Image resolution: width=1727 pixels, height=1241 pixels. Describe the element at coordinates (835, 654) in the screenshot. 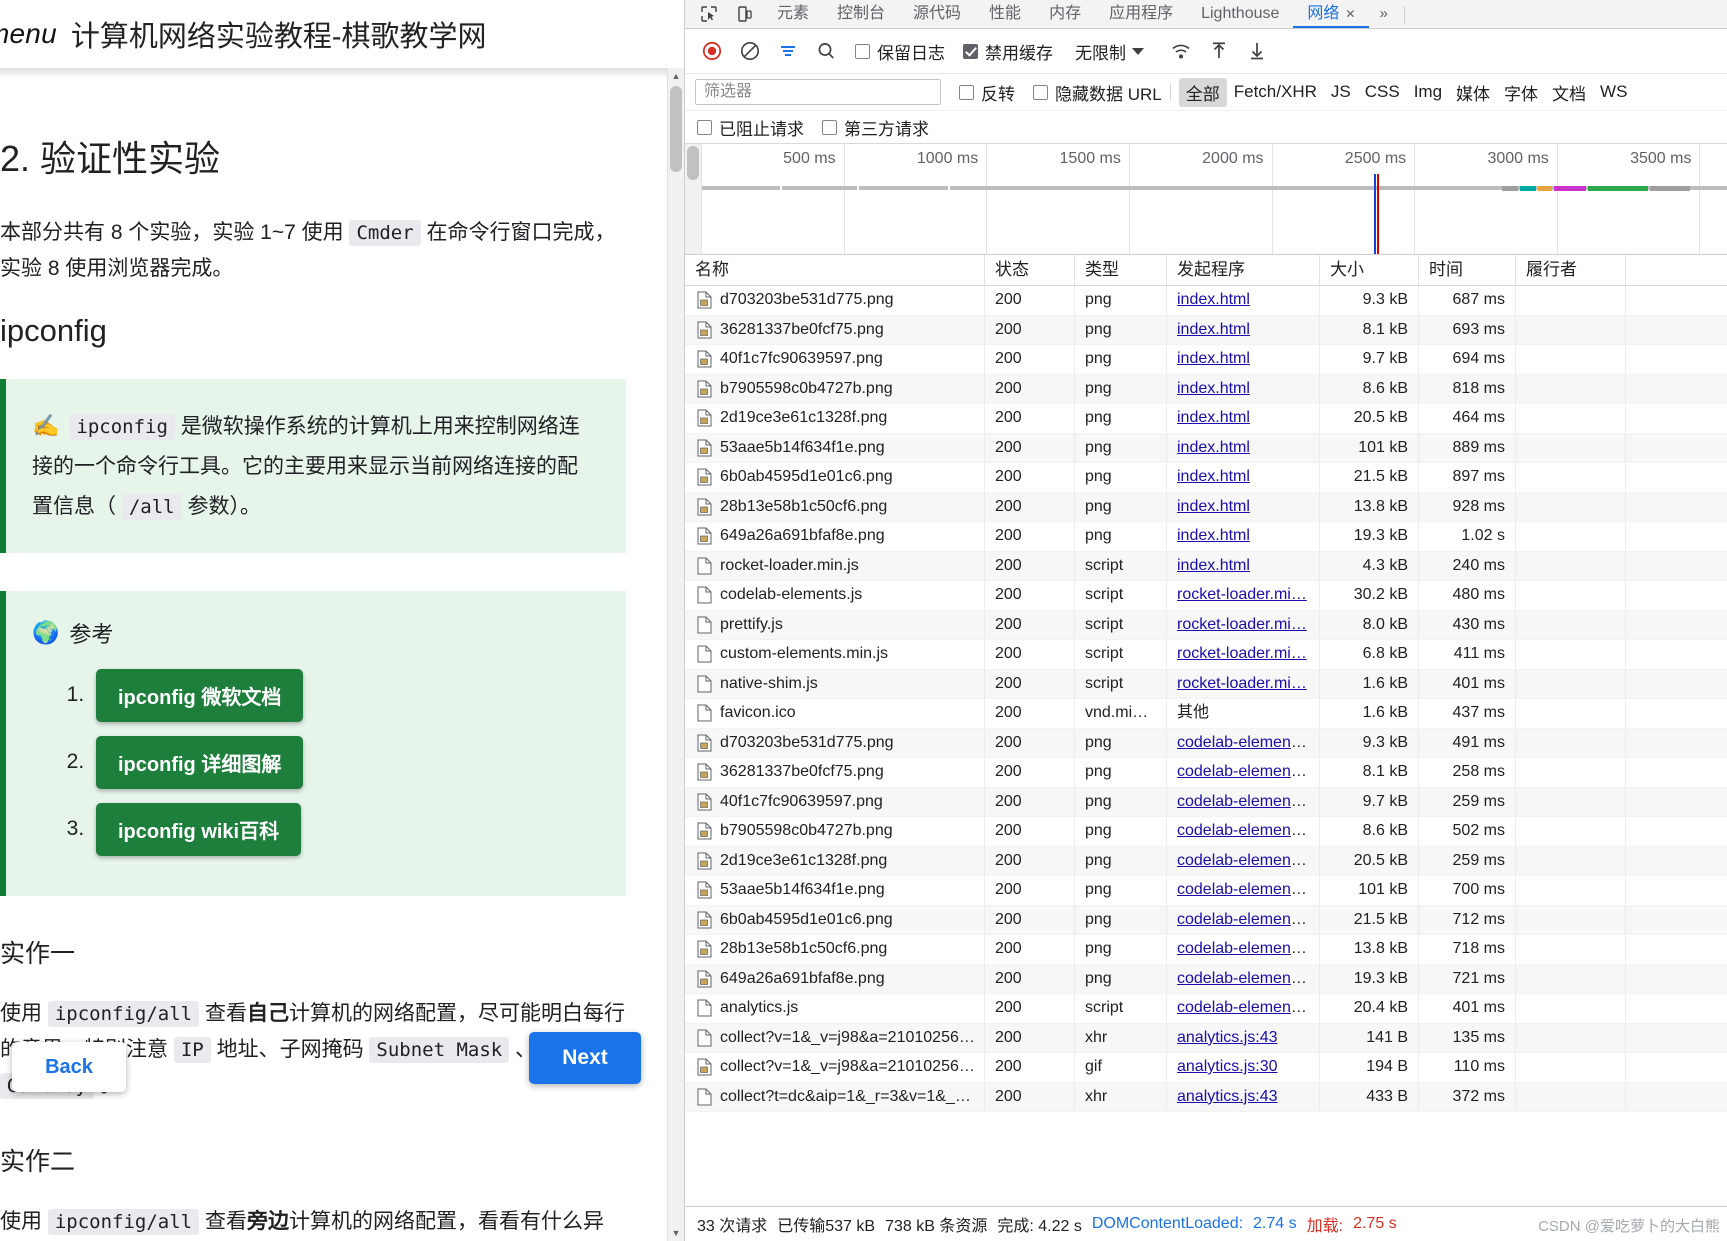

I see `cell-name: custom-elements.min.js` at that location.